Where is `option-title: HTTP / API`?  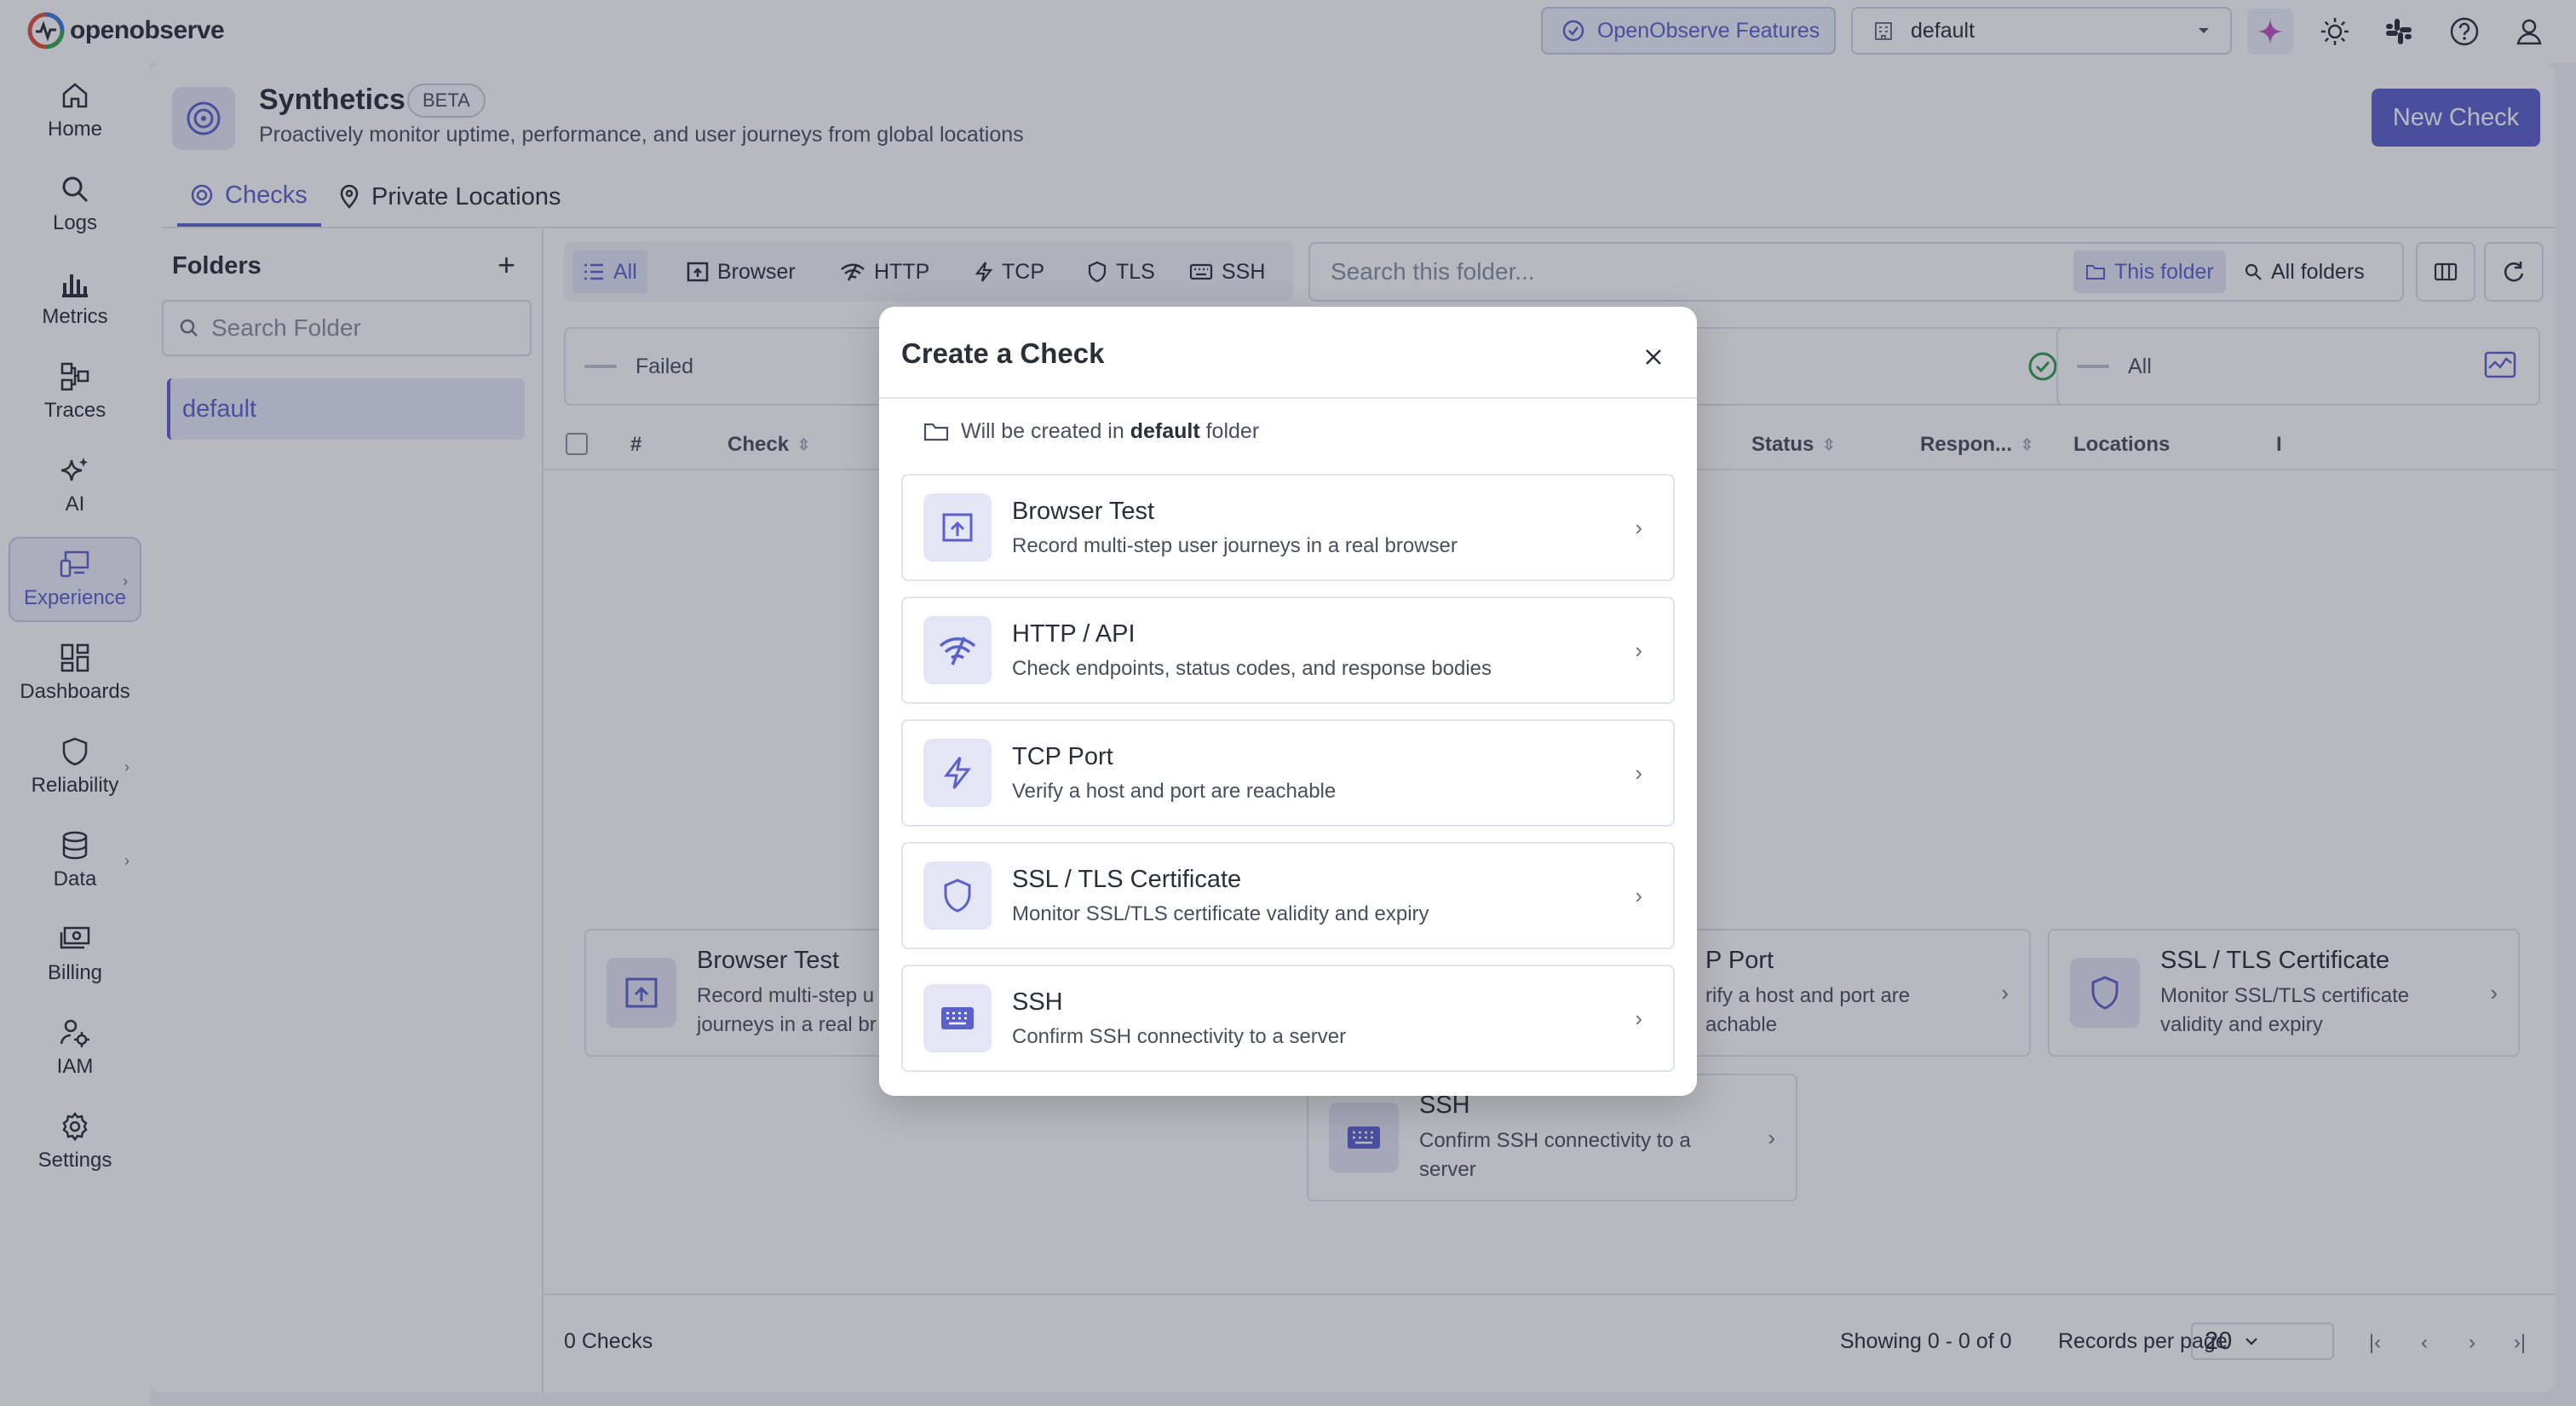
option-title: HTTP / API is located at coordinates (1074, 633).